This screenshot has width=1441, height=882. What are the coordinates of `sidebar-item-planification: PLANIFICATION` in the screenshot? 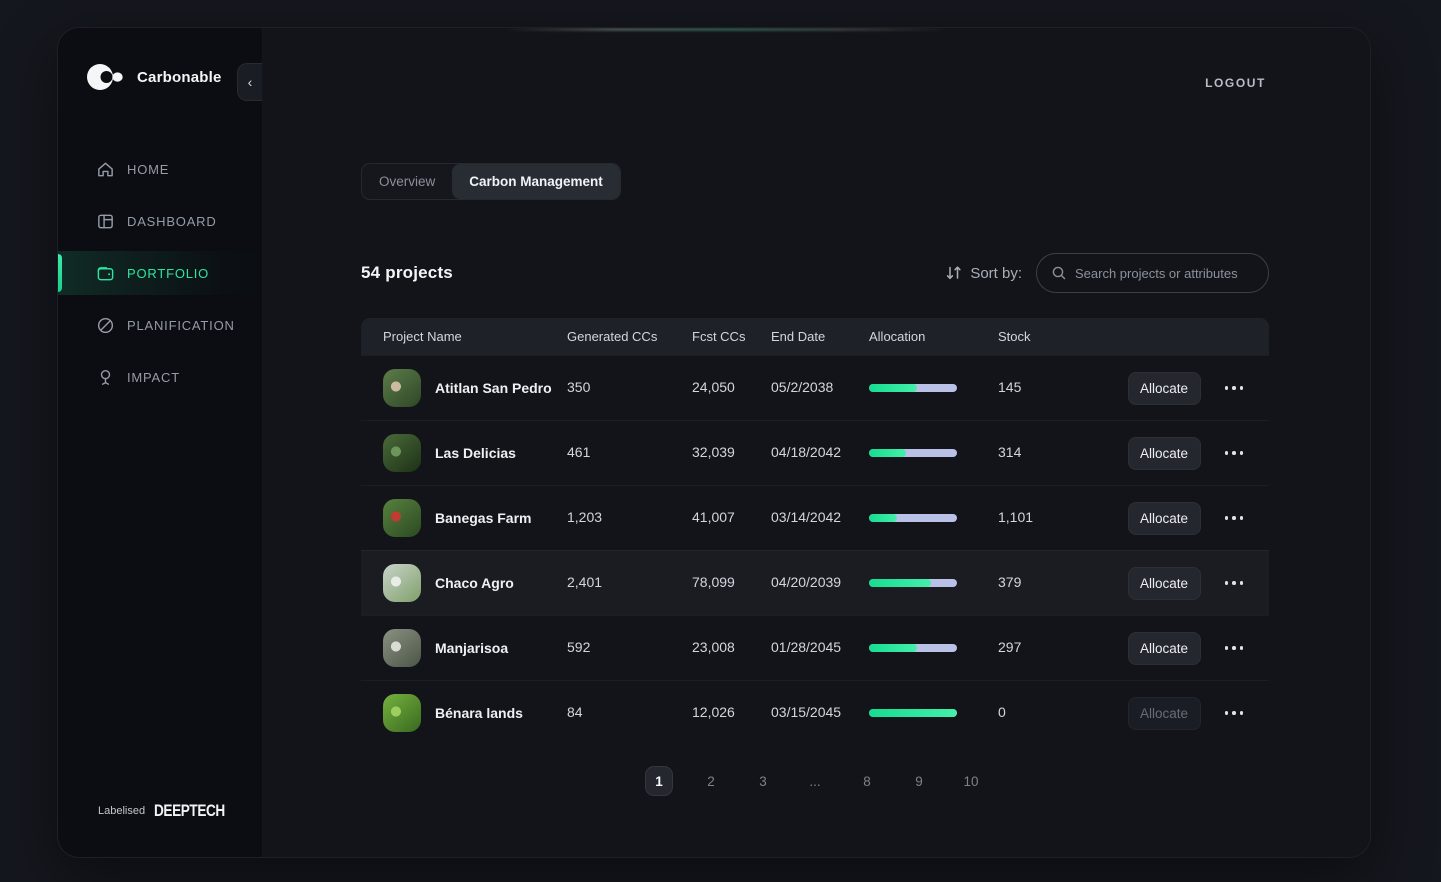 It's located at (160, 325).